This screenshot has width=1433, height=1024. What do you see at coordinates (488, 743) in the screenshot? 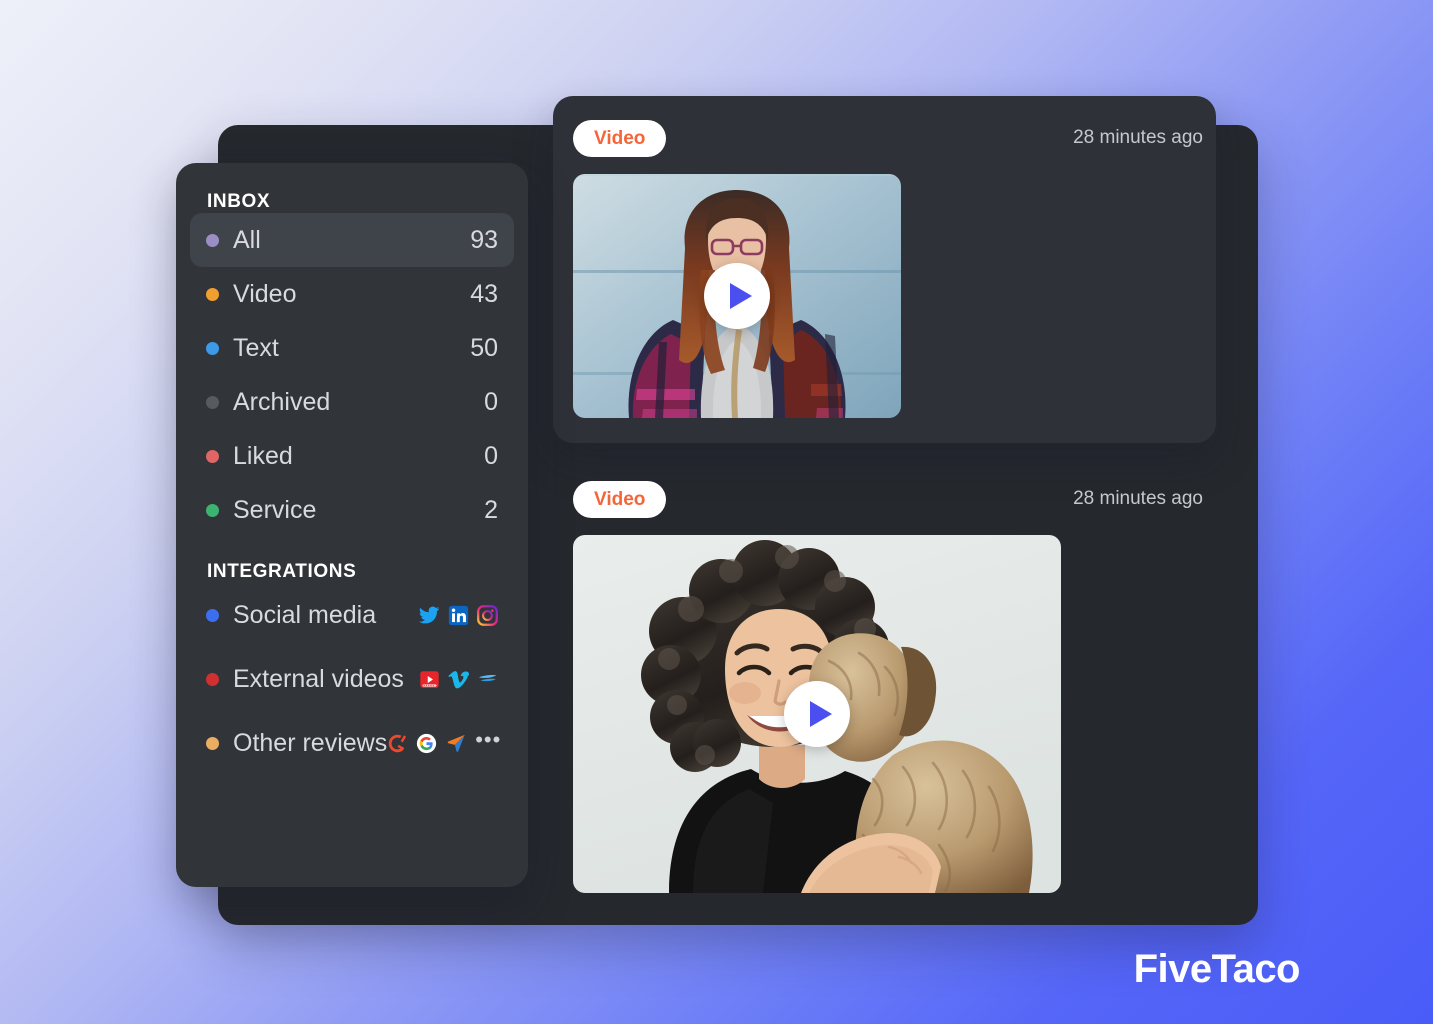
I see `ellipsis-icon: •••` at bounding box center [488, 743].